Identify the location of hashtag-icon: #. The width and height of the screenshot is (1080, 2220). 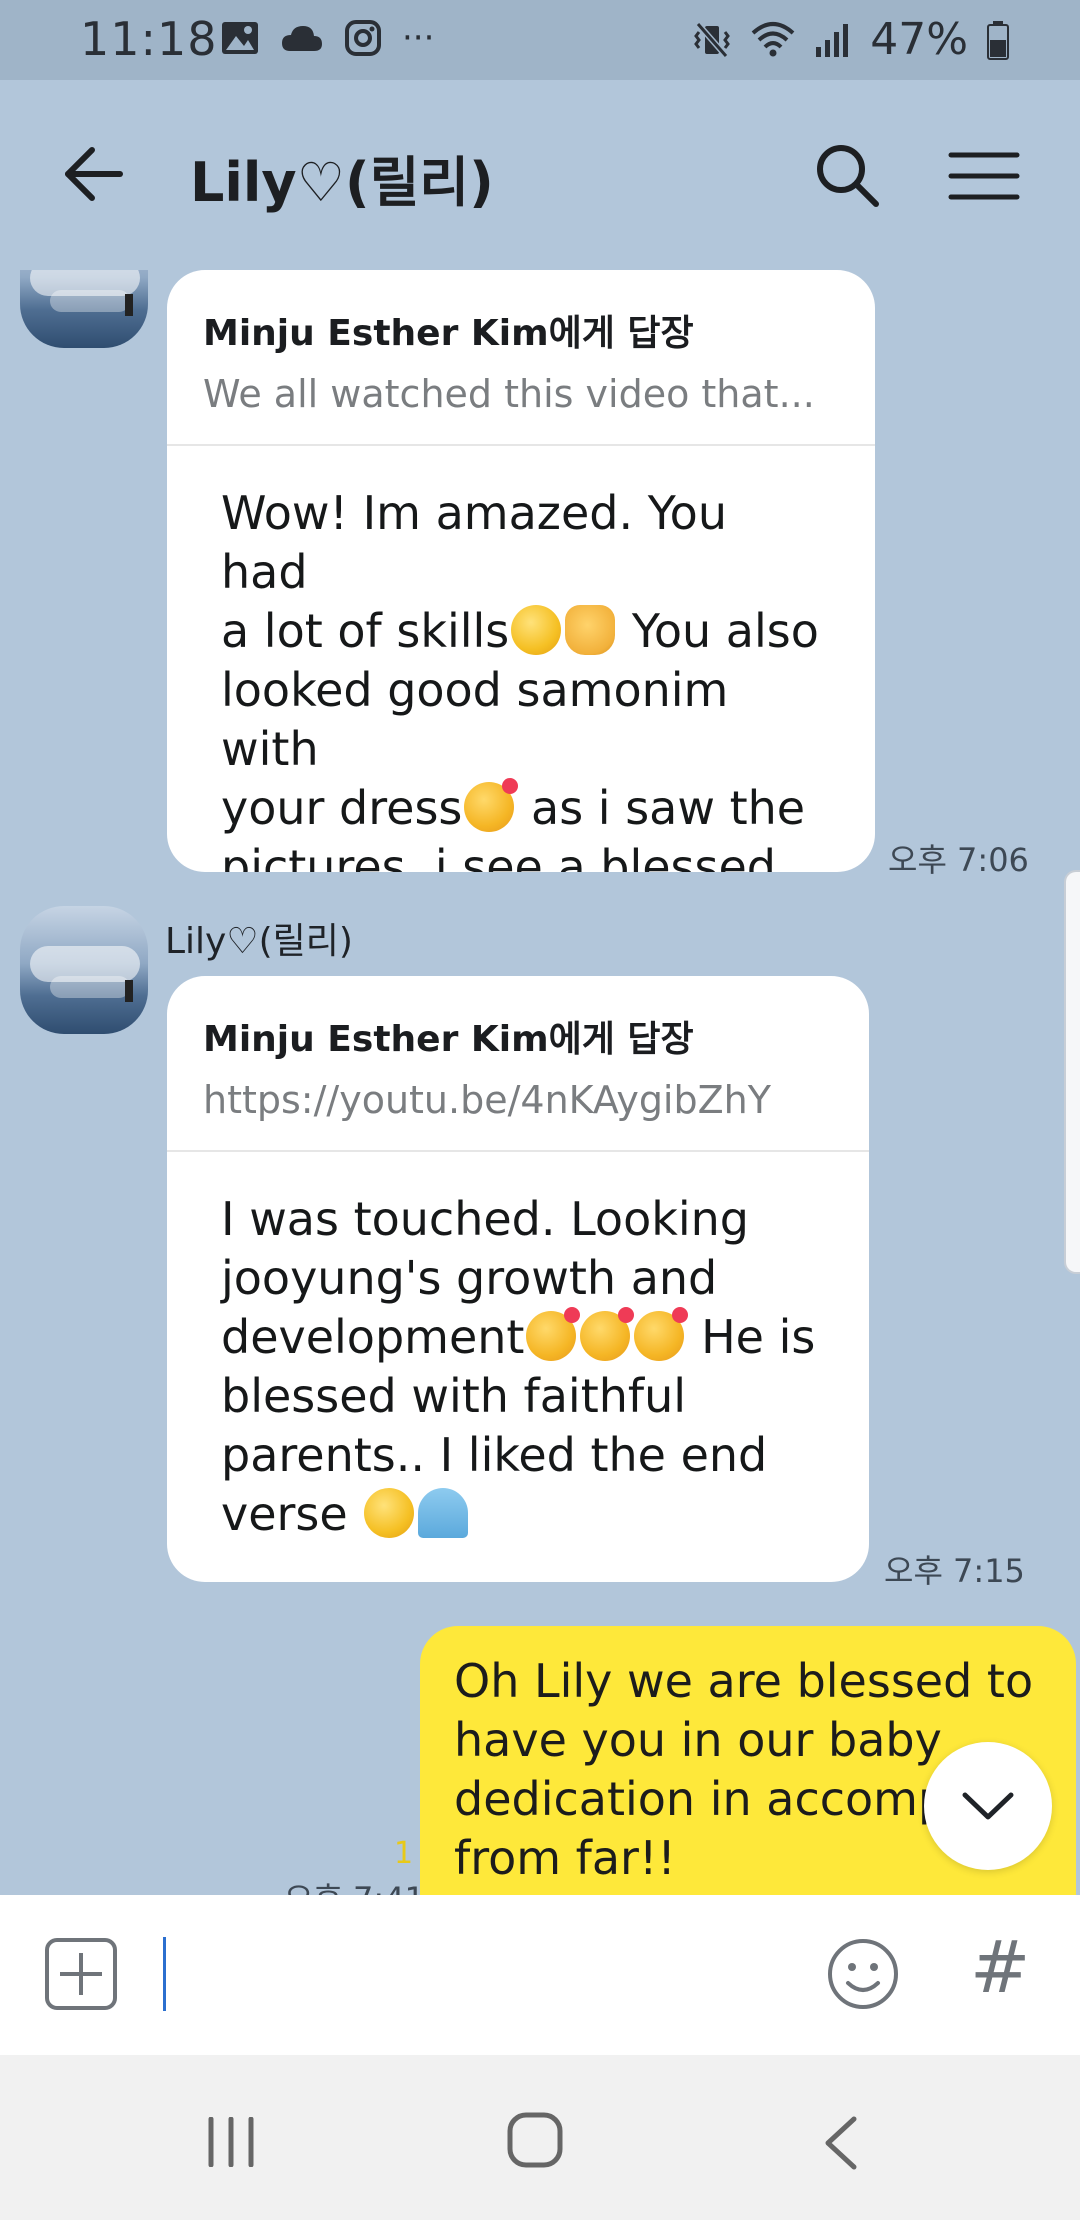
(1000, 1967).